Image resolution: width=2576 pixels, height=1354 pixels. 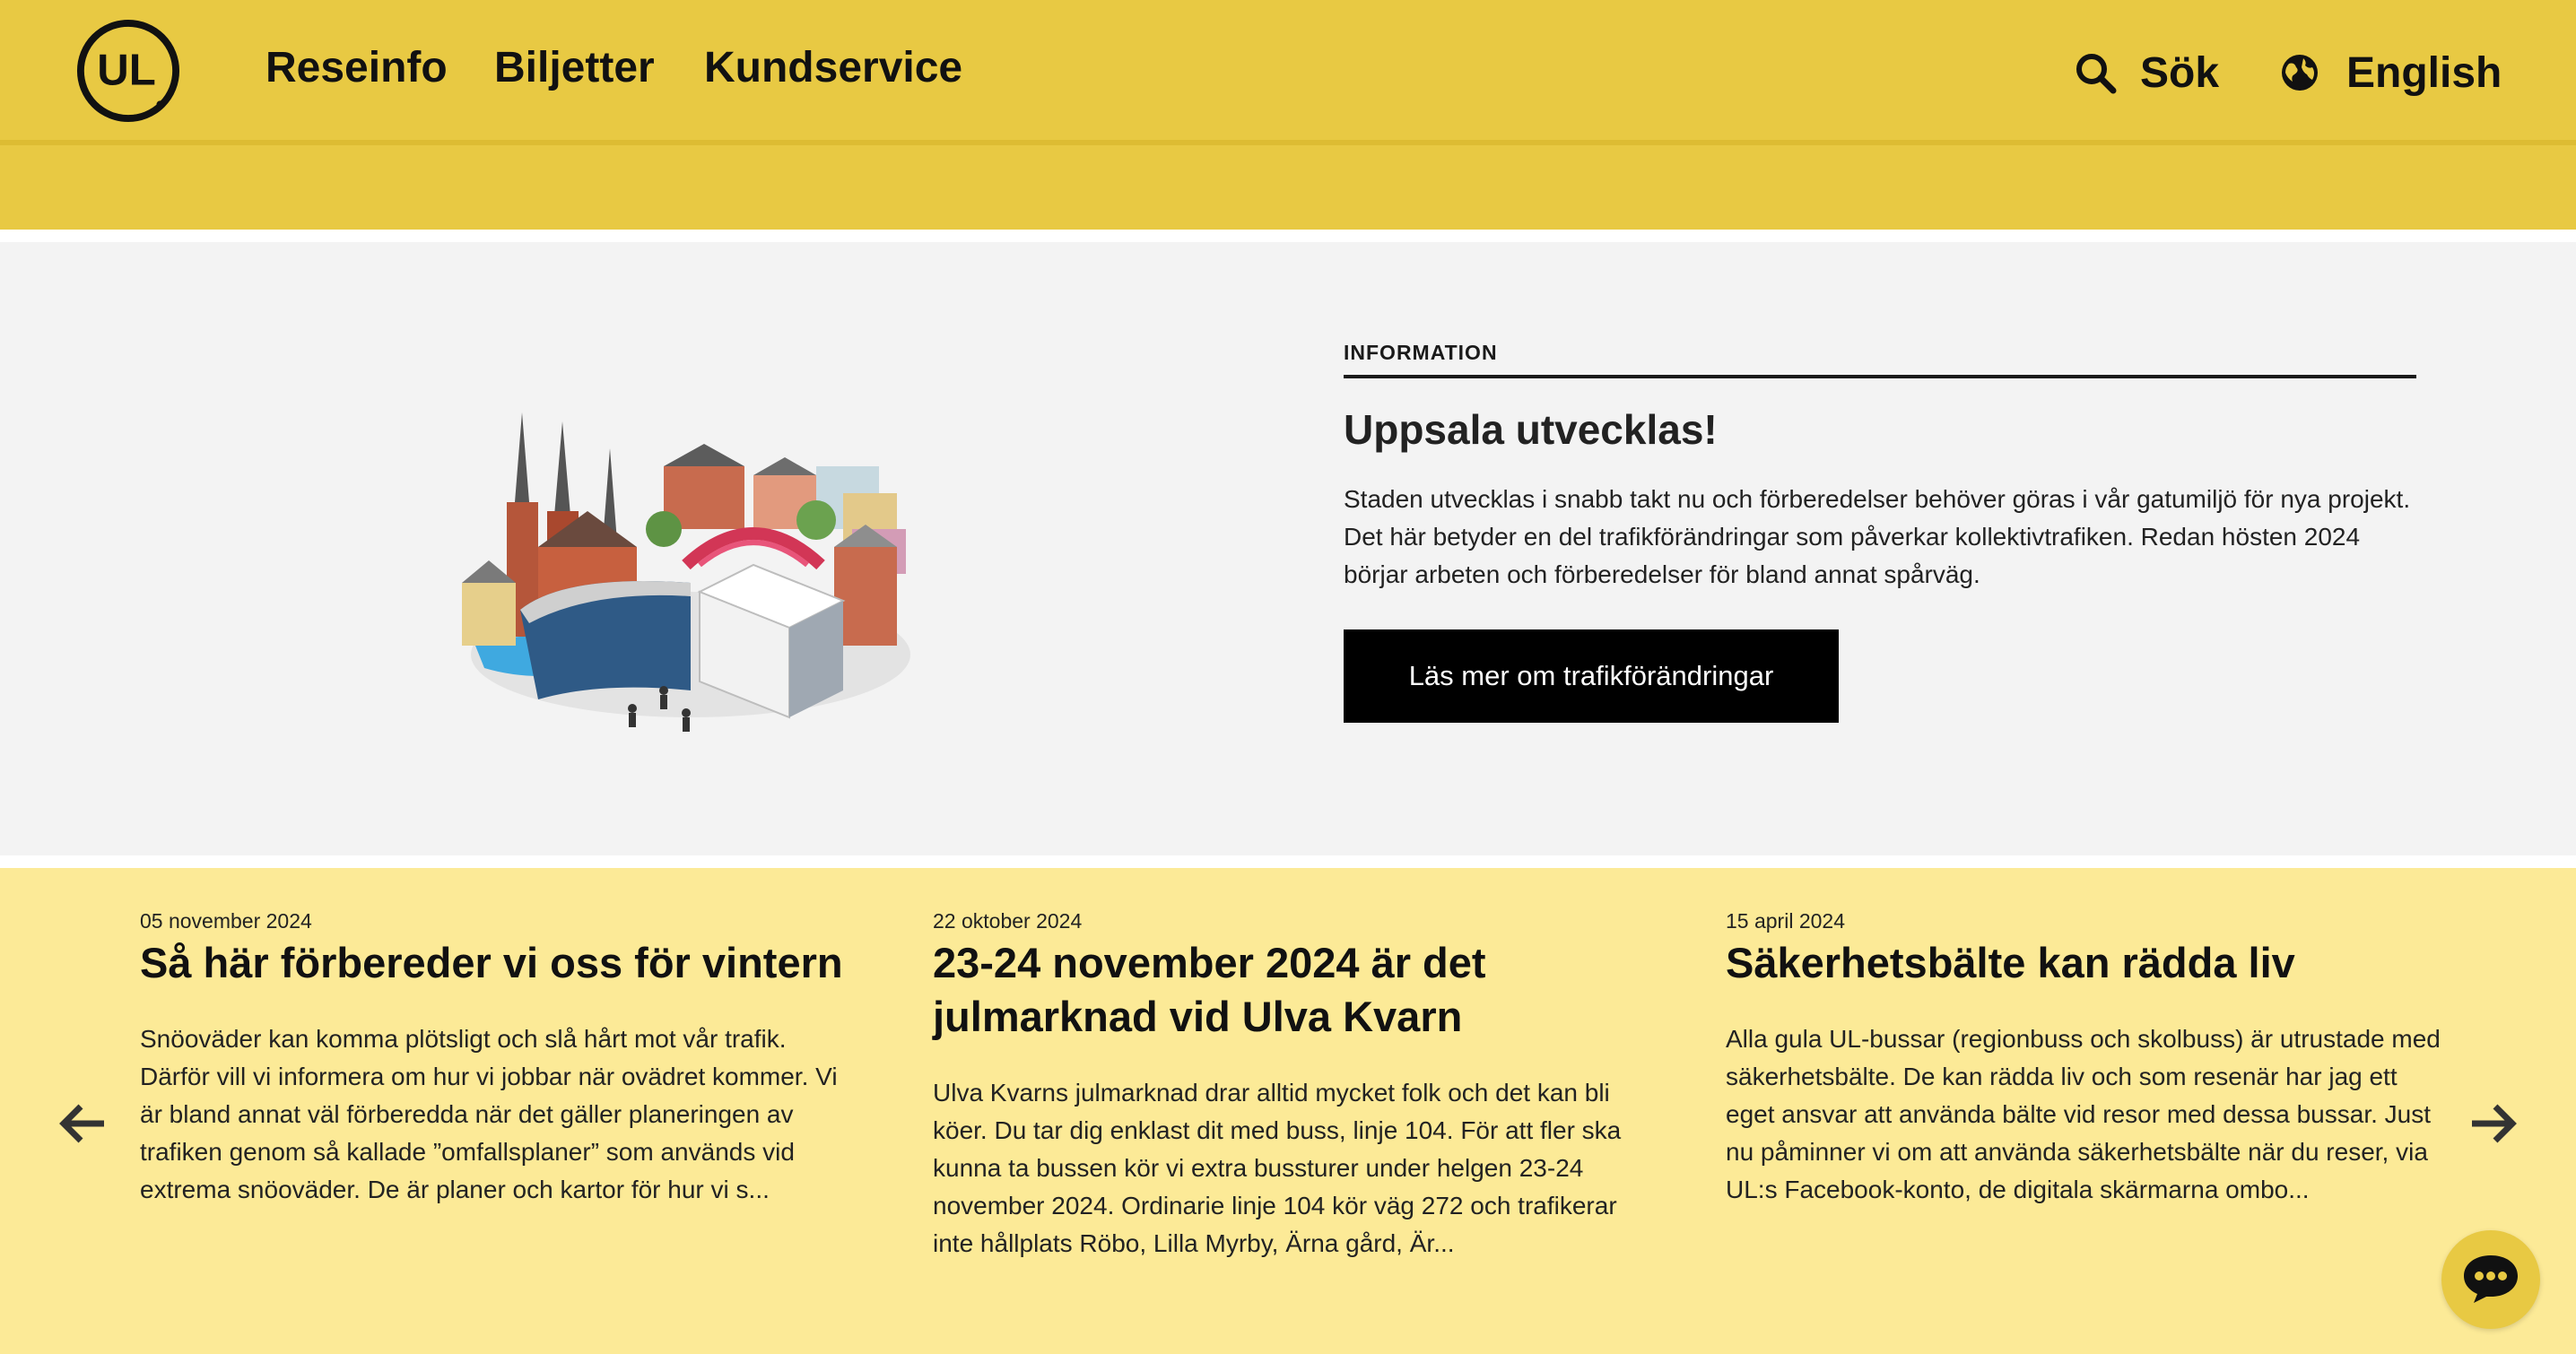 I want to click on ul-logo: UL, so click(x=128, y=71).